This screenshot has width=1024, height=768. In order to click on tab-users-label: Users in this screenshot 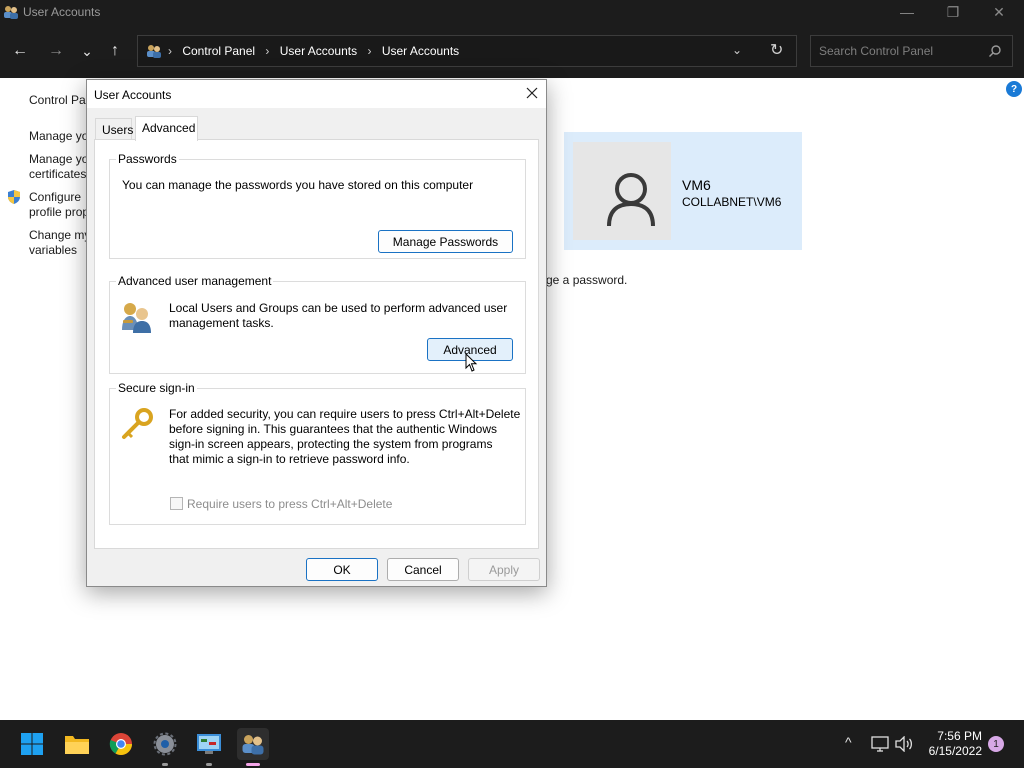, I will do `click(118, 130)`.